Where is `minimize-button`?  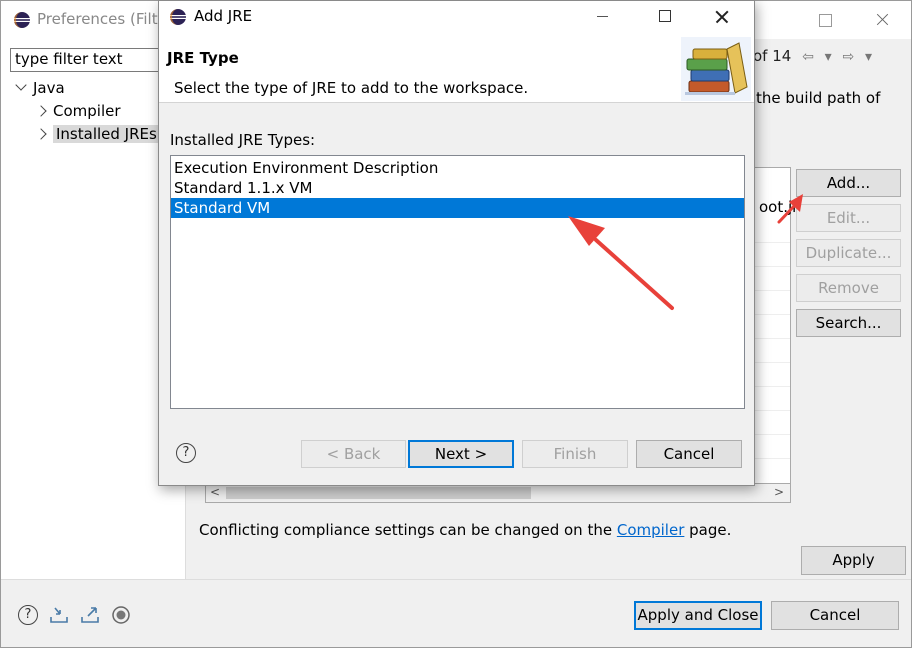
minimize-button is located at coordinates (602, 16).